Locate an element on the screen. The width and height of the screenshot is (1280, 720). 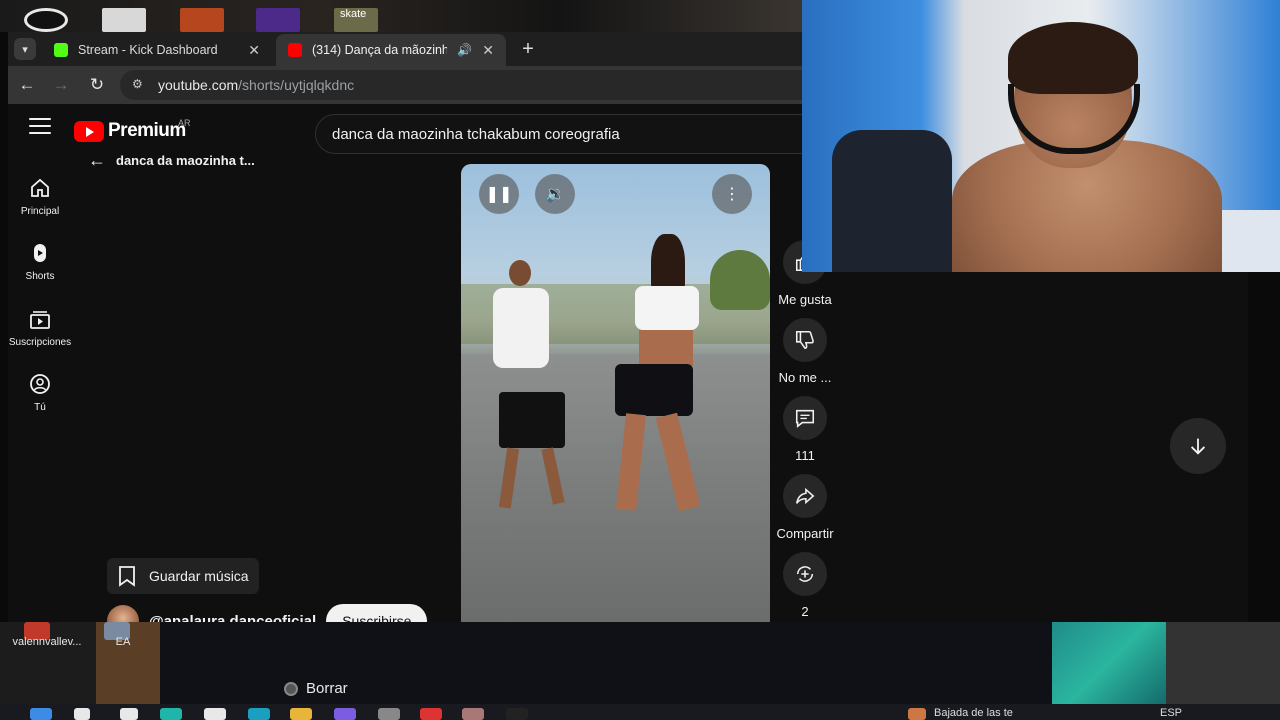
plus-icon: + is located at coordinates (528, 49).